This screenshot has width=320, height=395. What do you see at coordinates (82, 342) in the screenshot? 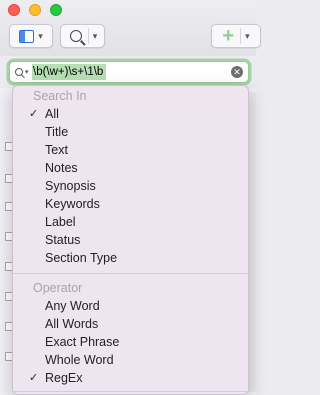
I see `menu-item-label: Exact Phrase` at bounding box center [82, 342].